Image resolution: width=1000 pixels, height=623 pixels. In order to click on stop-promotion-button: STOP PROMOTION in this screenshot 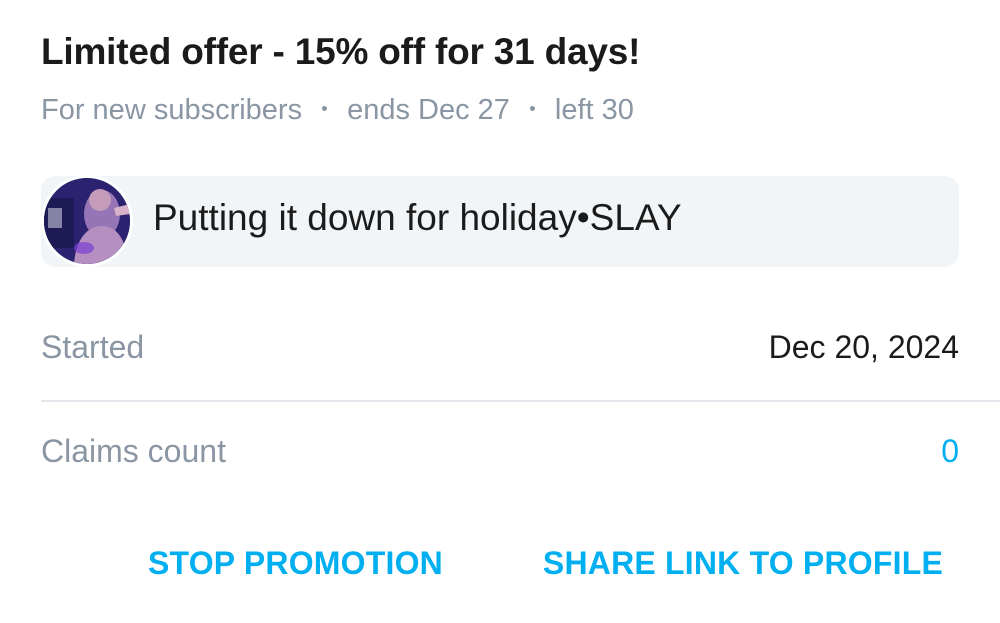, I will do `click(295, 563)`.